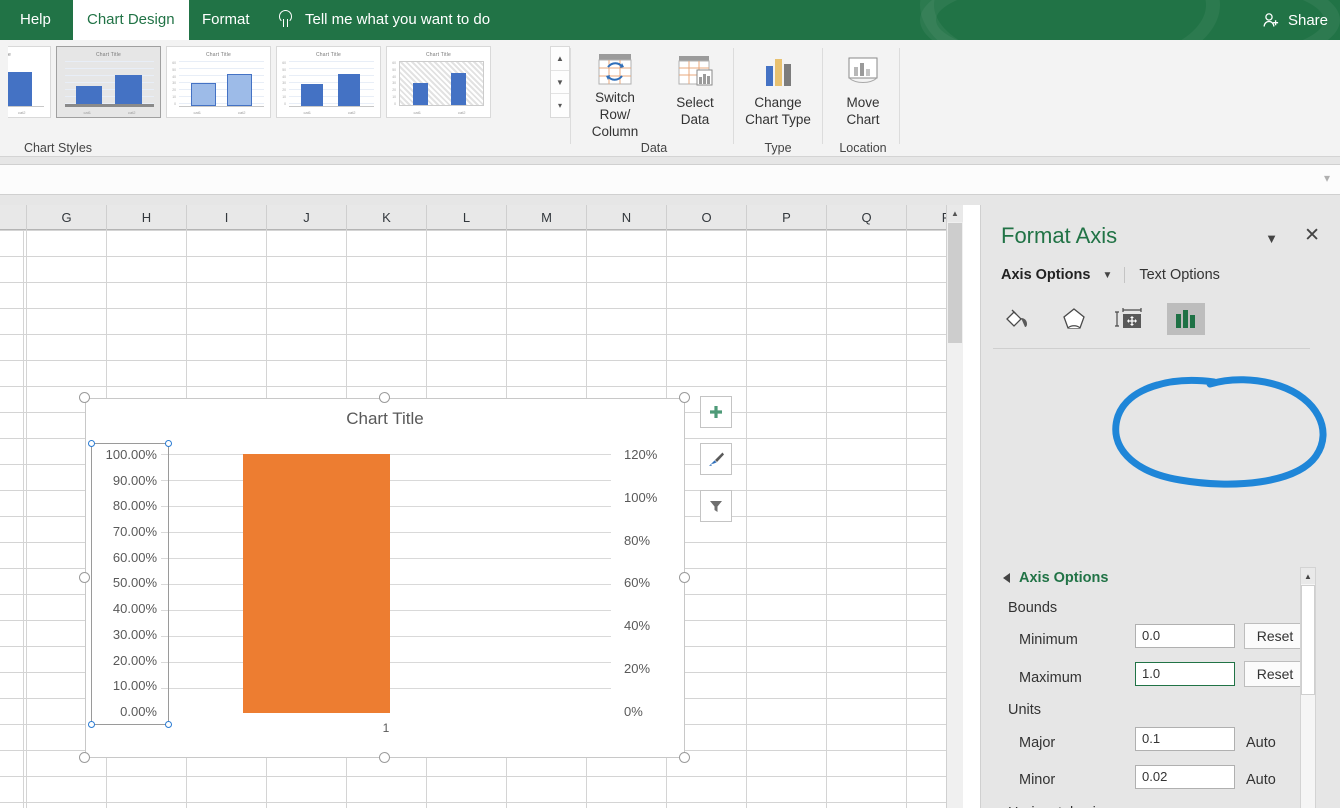 The image size is (1340, 808). Describe the element at coordinates (787, 217) in the screenshot. I see `column-header-P: P` at that location.